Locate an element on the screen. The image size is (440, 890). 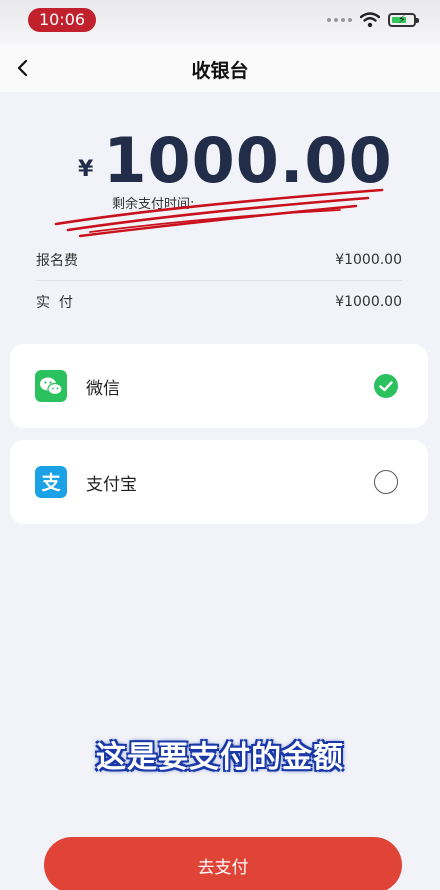
signal-icon is located at coordinates (339, 20).